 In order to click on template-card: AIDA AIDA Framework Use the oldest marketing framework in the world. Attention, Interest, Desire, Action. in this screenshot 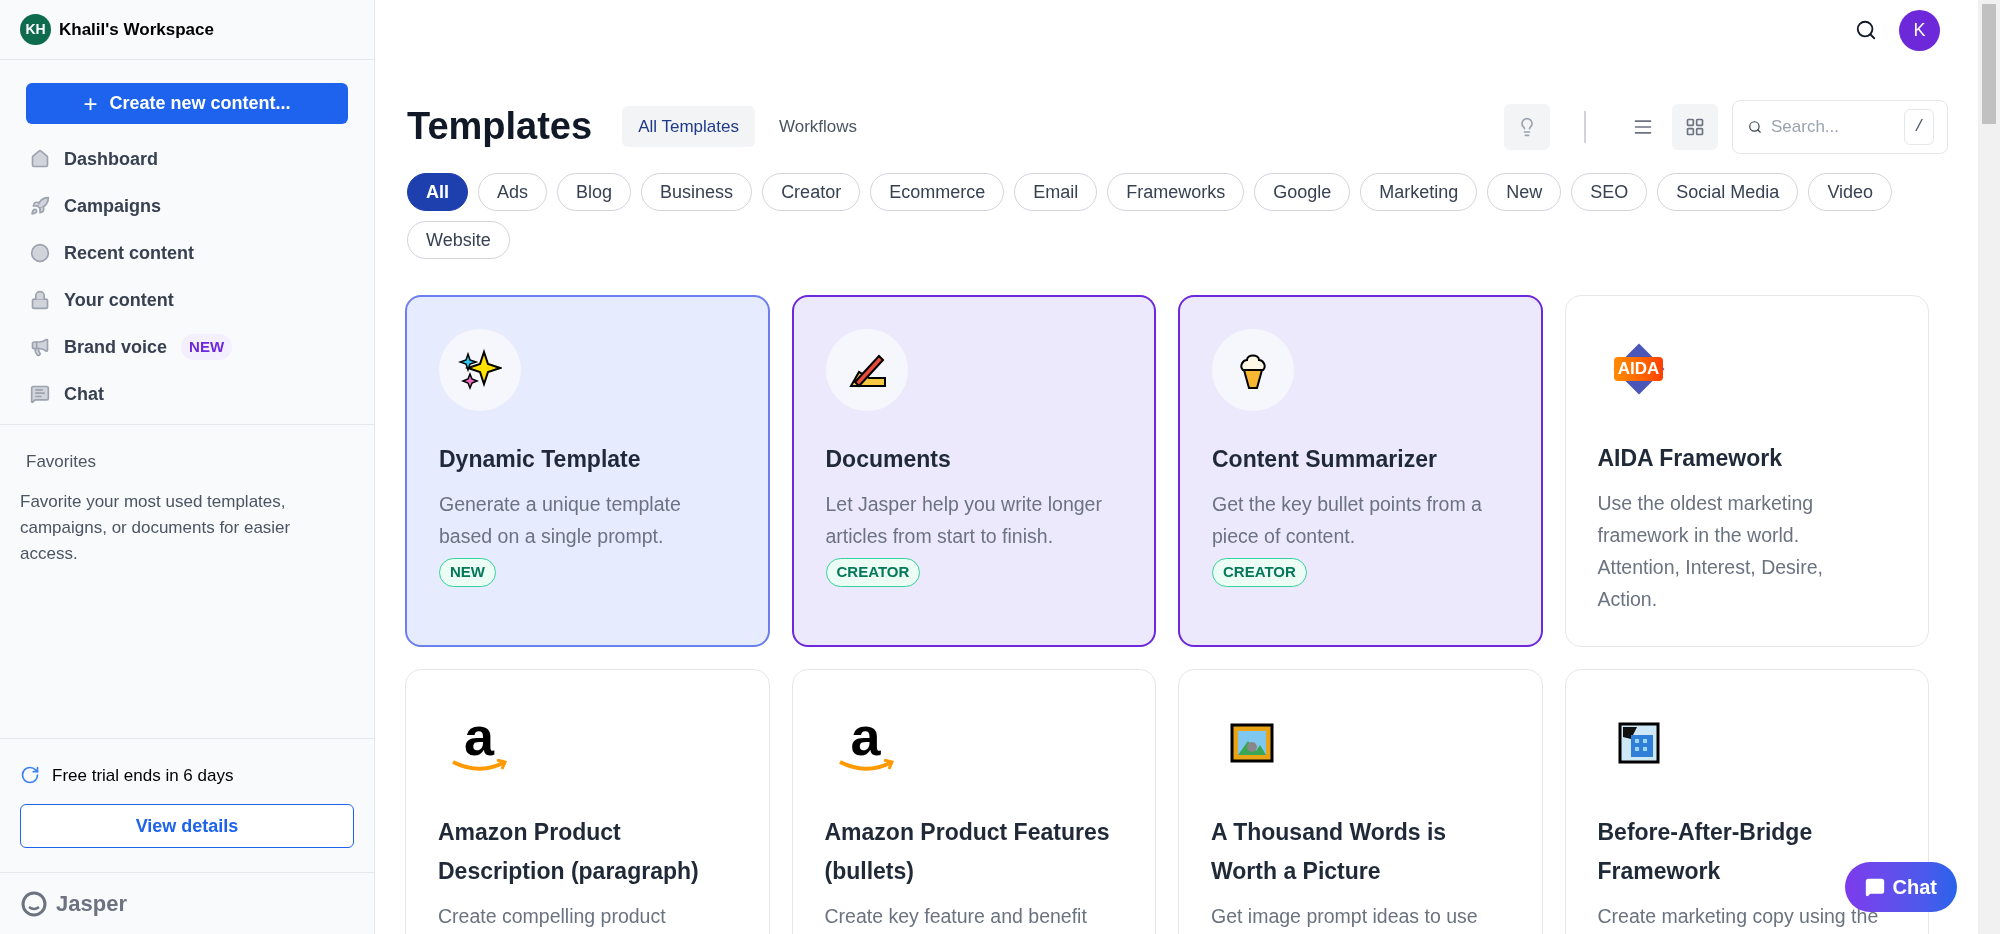, I will do `click(1746, 471)`.